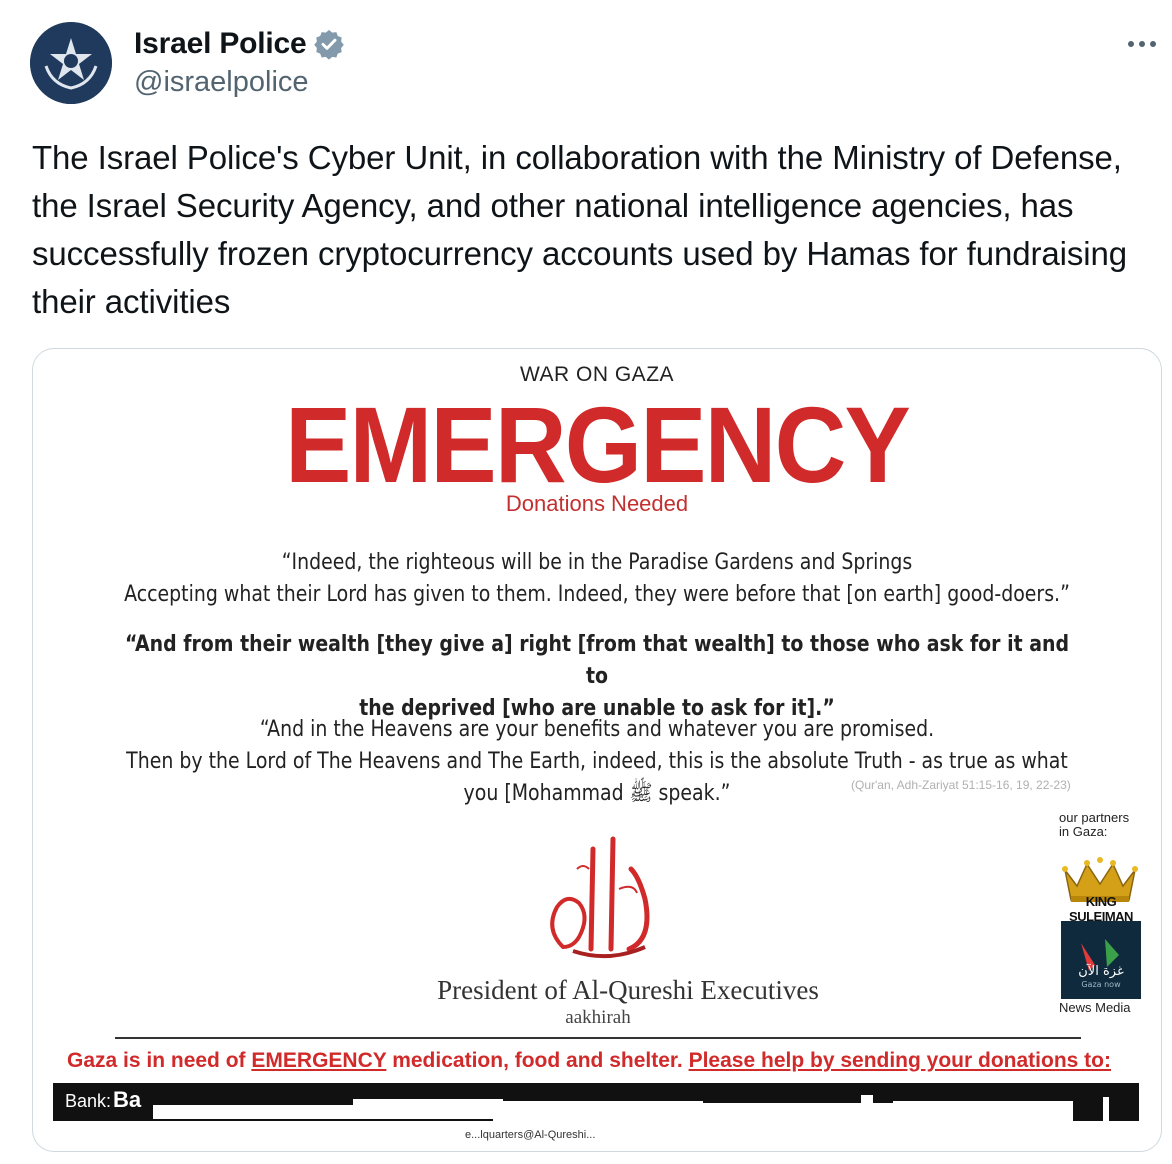 This screenshot has width=1172, height=1164. I want to click on bank-details-bar: Bank: Ba, so click(596, 1102).